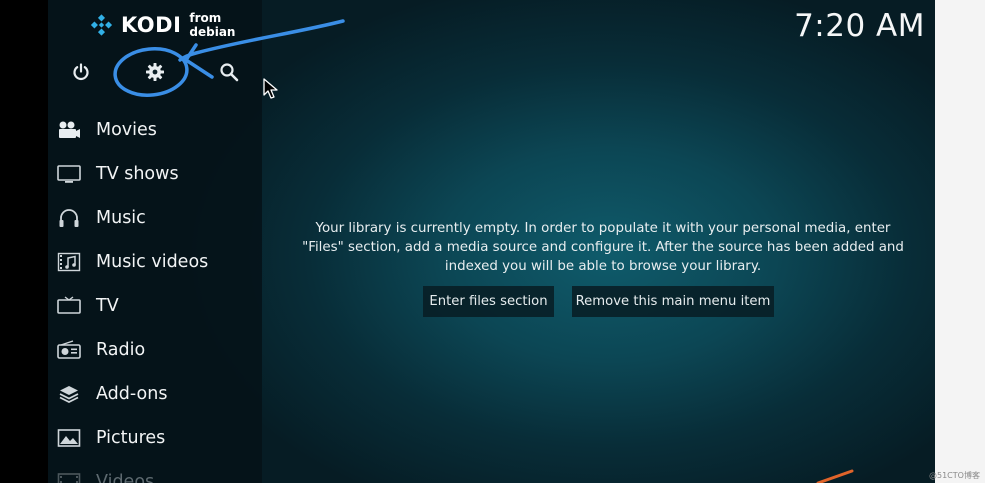  Describe the element at coordinates (212, 25) in the screenshot. I see `logo-subtitle: from debian` at that location.